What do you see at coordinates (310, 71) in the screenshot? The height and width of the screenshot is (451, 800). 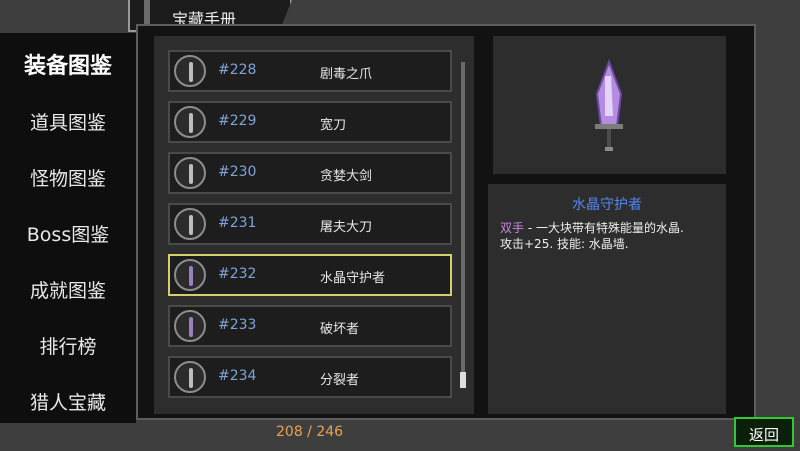 I see `list-item: #228 剧毒之爪` at bounding box center [310, 71].